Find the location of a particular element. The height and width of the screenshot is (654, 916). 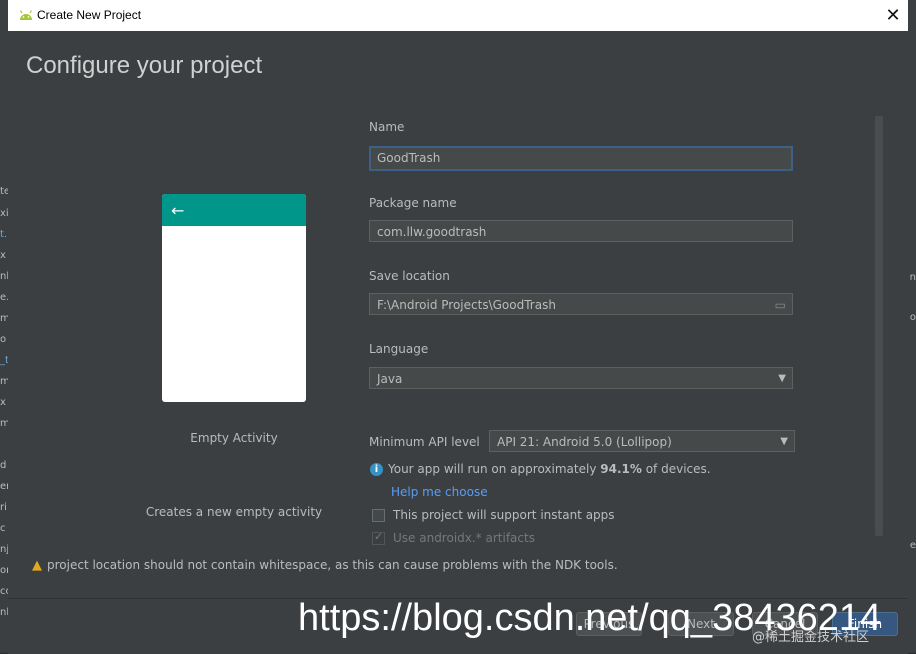

package-name-label: Package name is located at coordinates (413, 203).